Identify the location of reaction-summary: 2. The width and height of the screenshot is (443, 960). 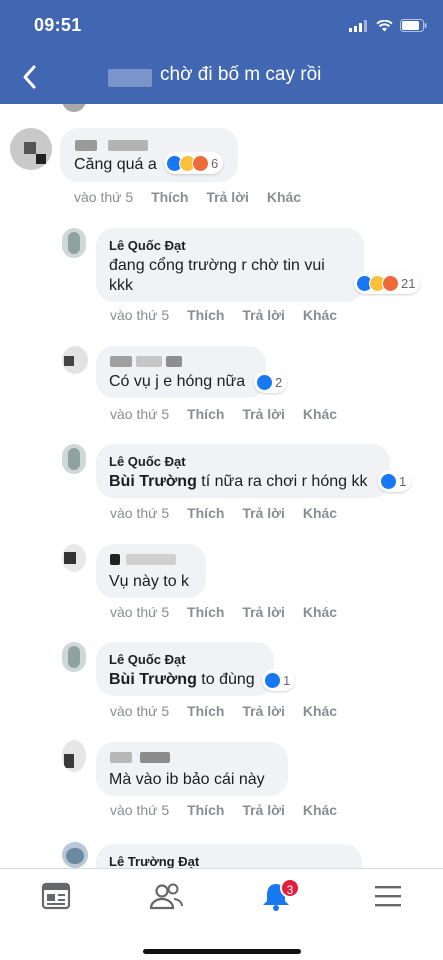
(271, 382).